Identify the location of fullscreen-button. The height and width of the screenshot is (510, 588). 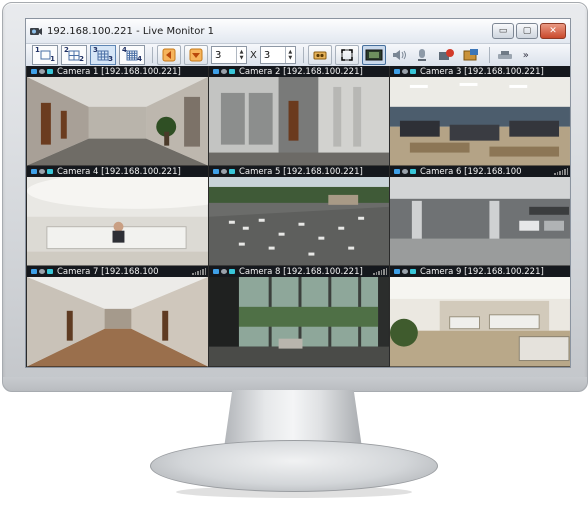
(346, 55).